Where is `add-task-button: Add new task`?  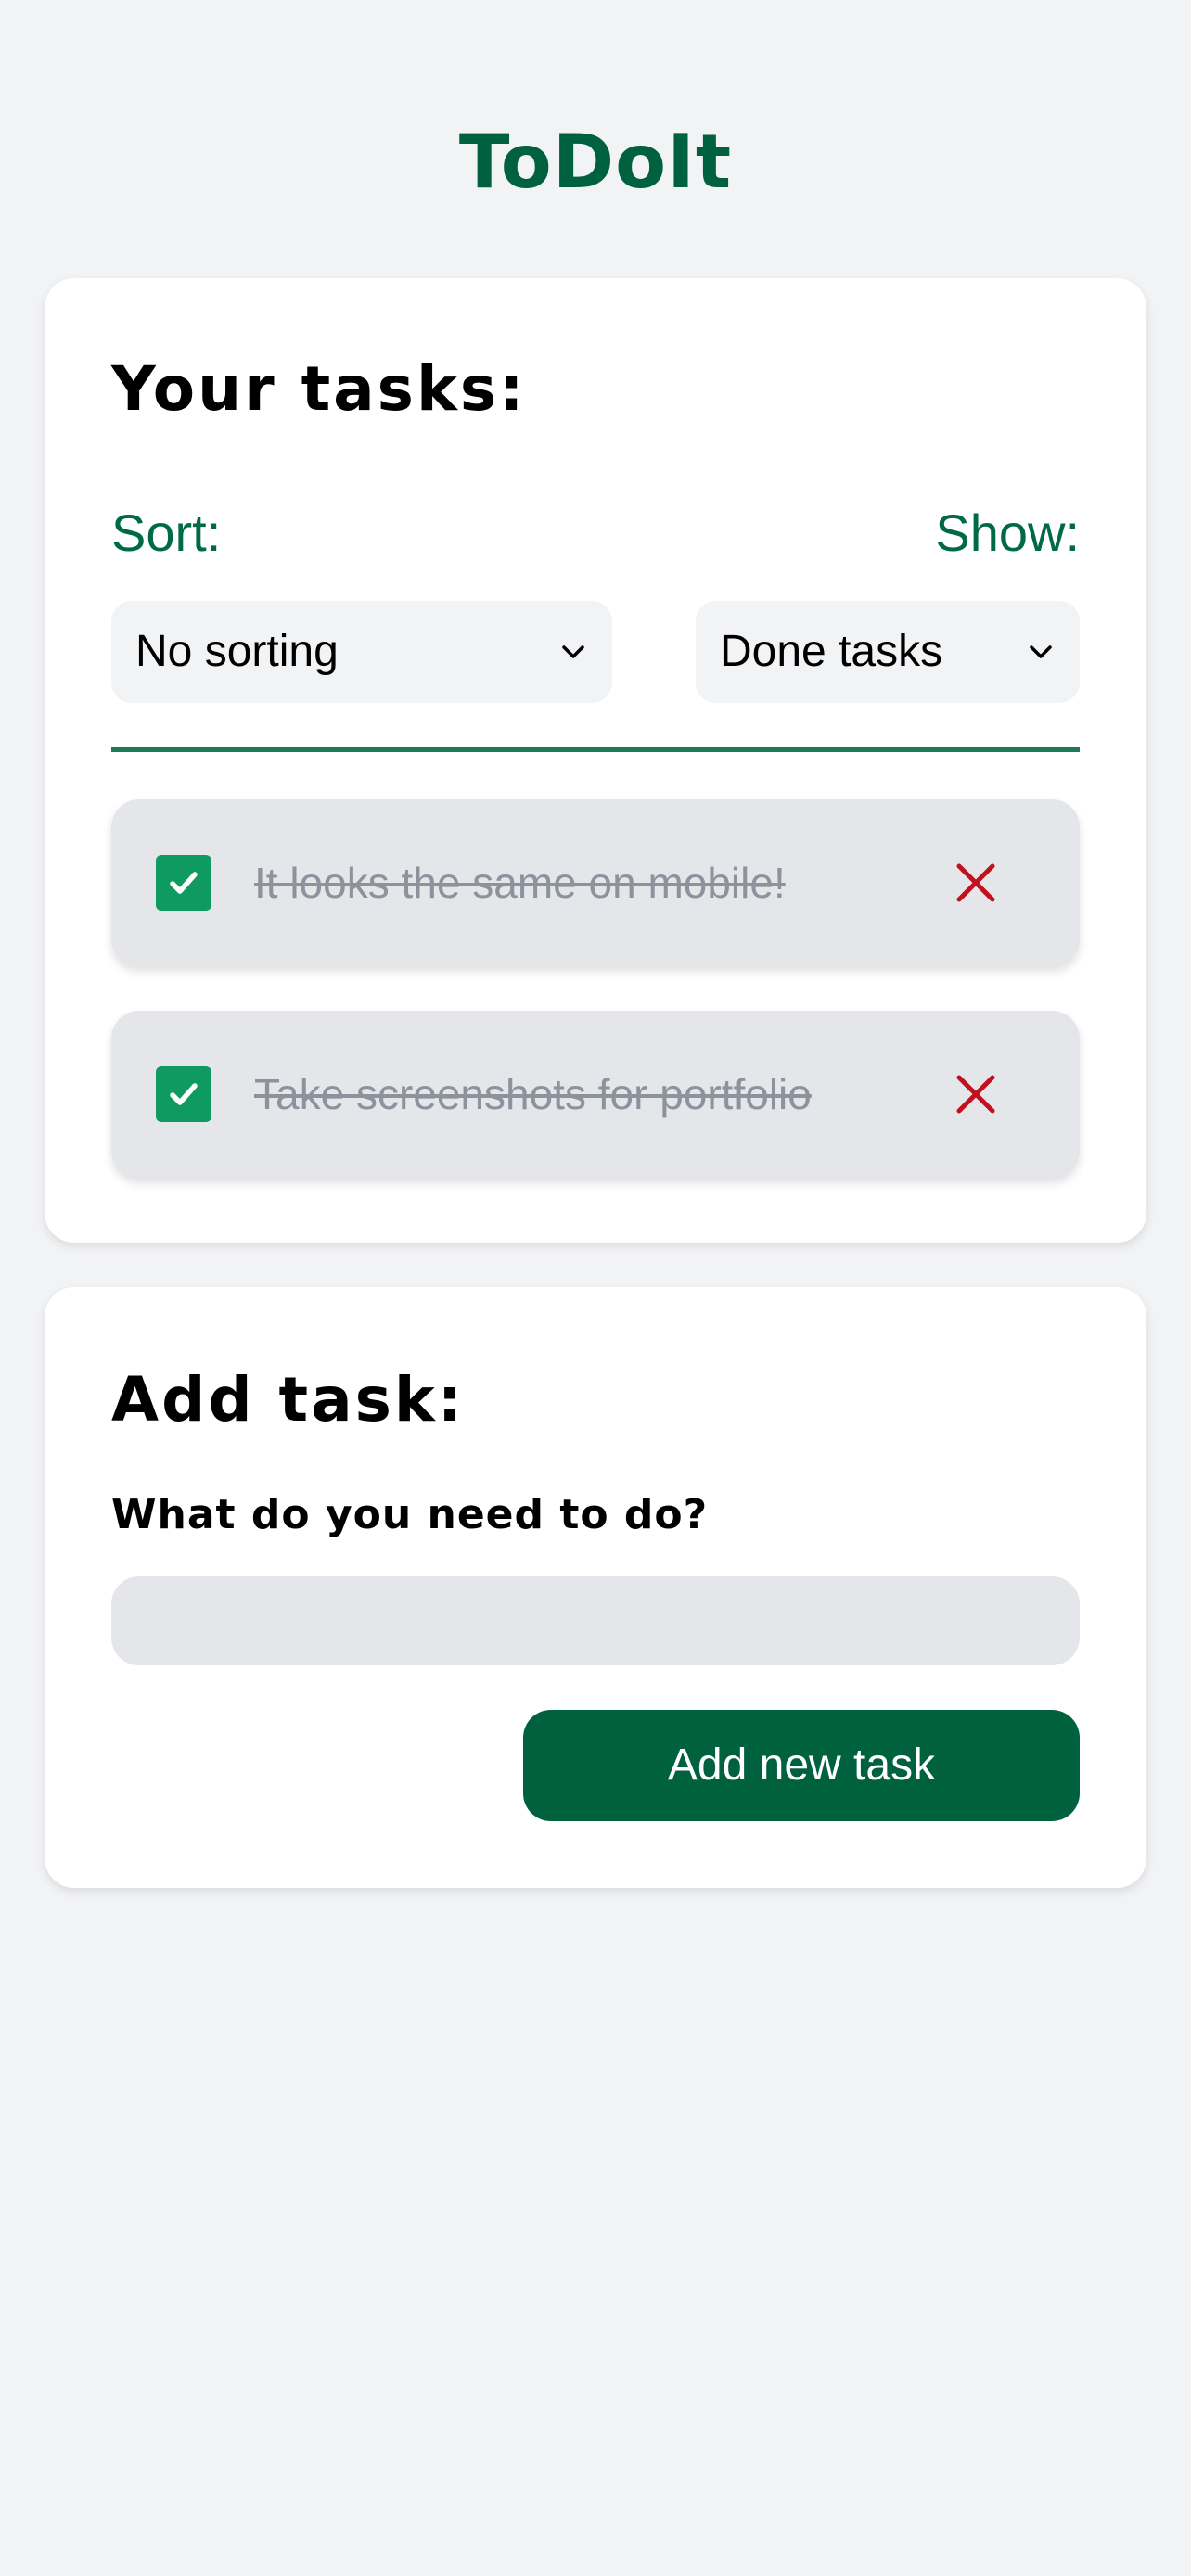
add-task-button: Add new task is located at coordinates (801, 1766).